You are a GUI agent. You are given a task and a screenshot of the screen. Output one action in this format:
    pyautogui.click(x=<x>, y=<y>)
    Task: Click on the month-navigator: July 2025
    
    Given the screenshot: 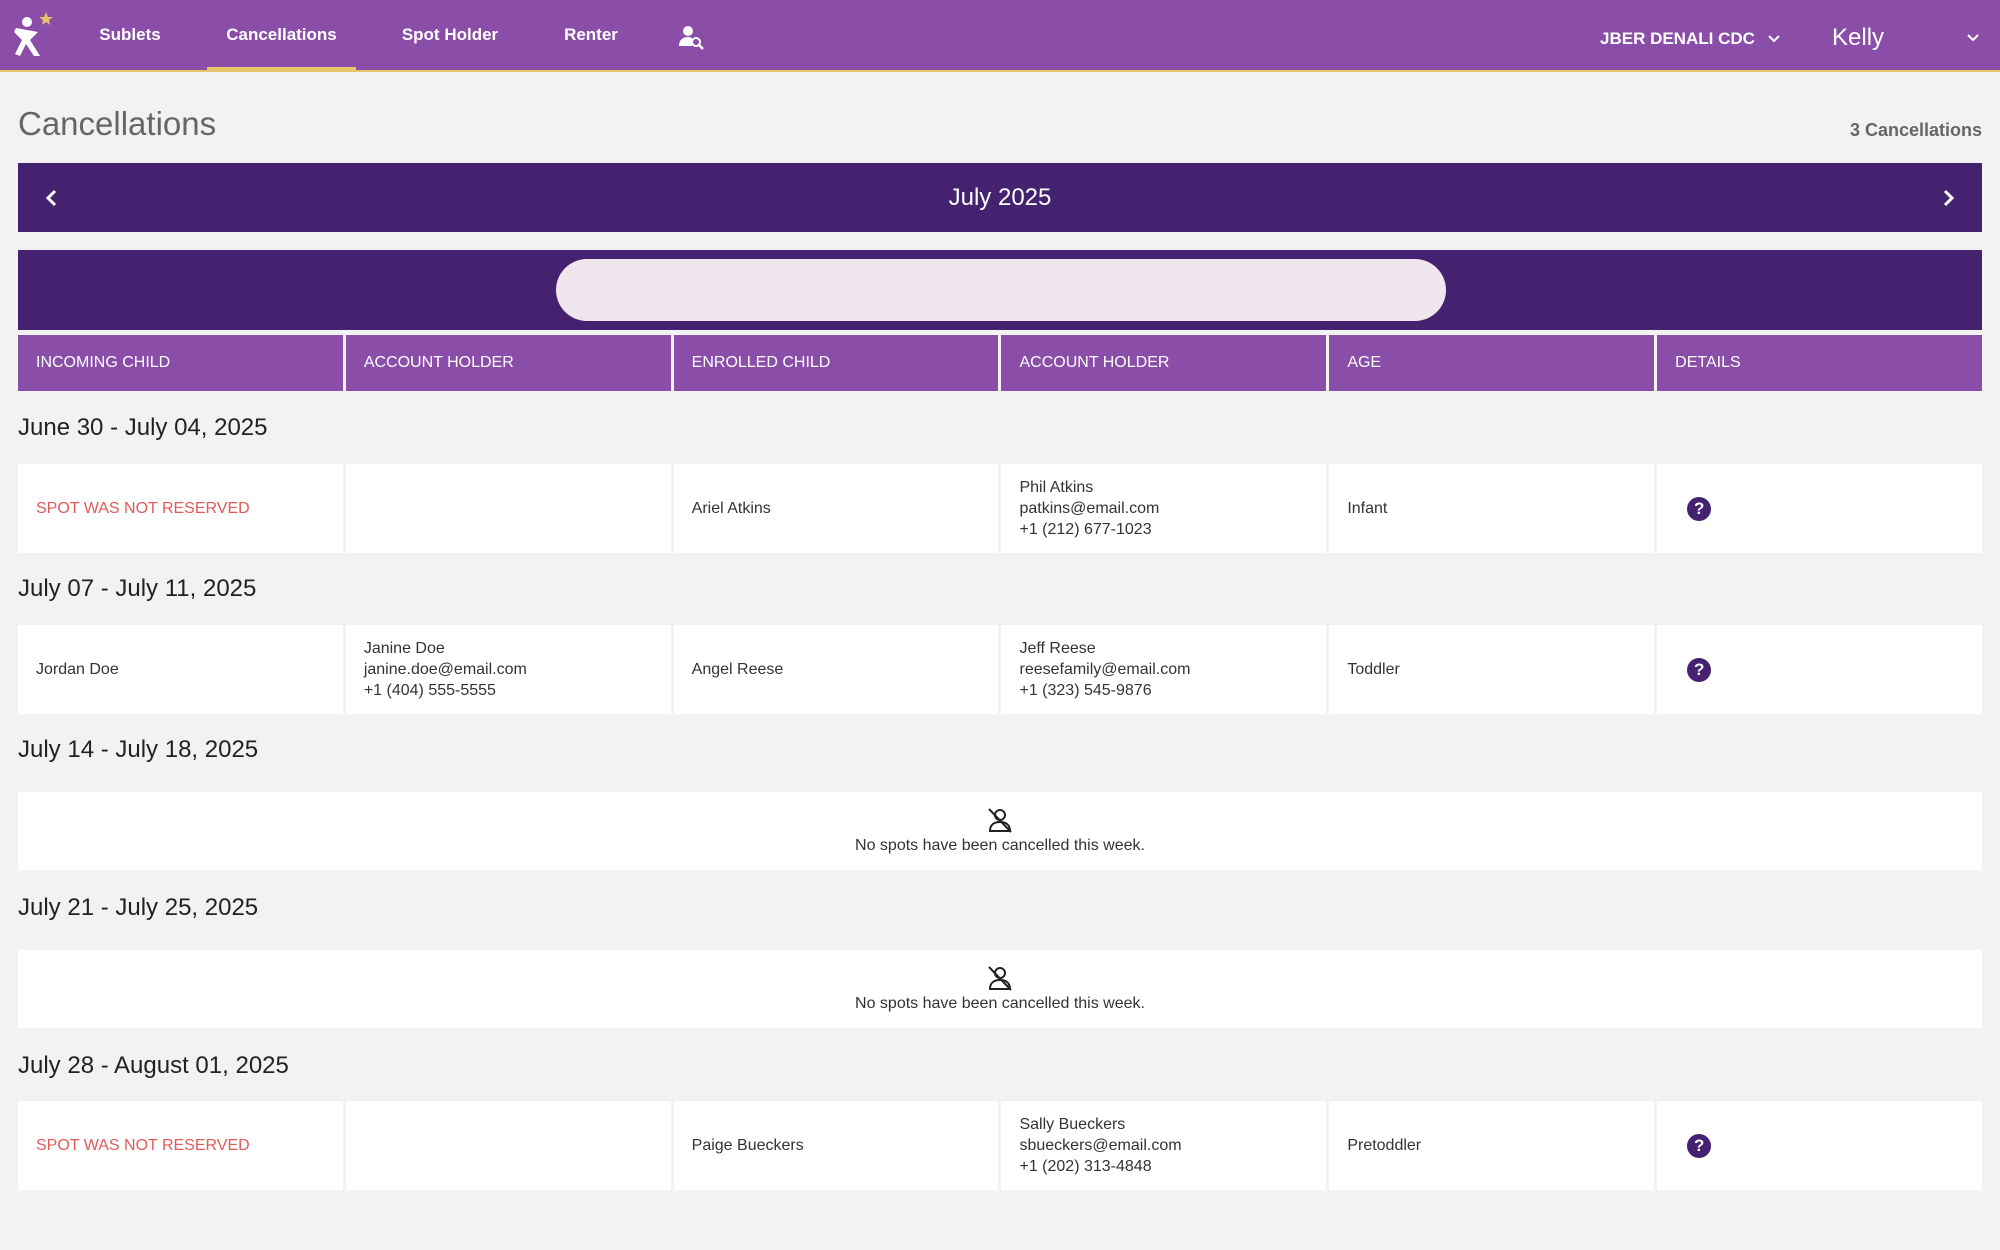 What is the action you would take?
    pyautogui.click(x=1000, y=197)
    